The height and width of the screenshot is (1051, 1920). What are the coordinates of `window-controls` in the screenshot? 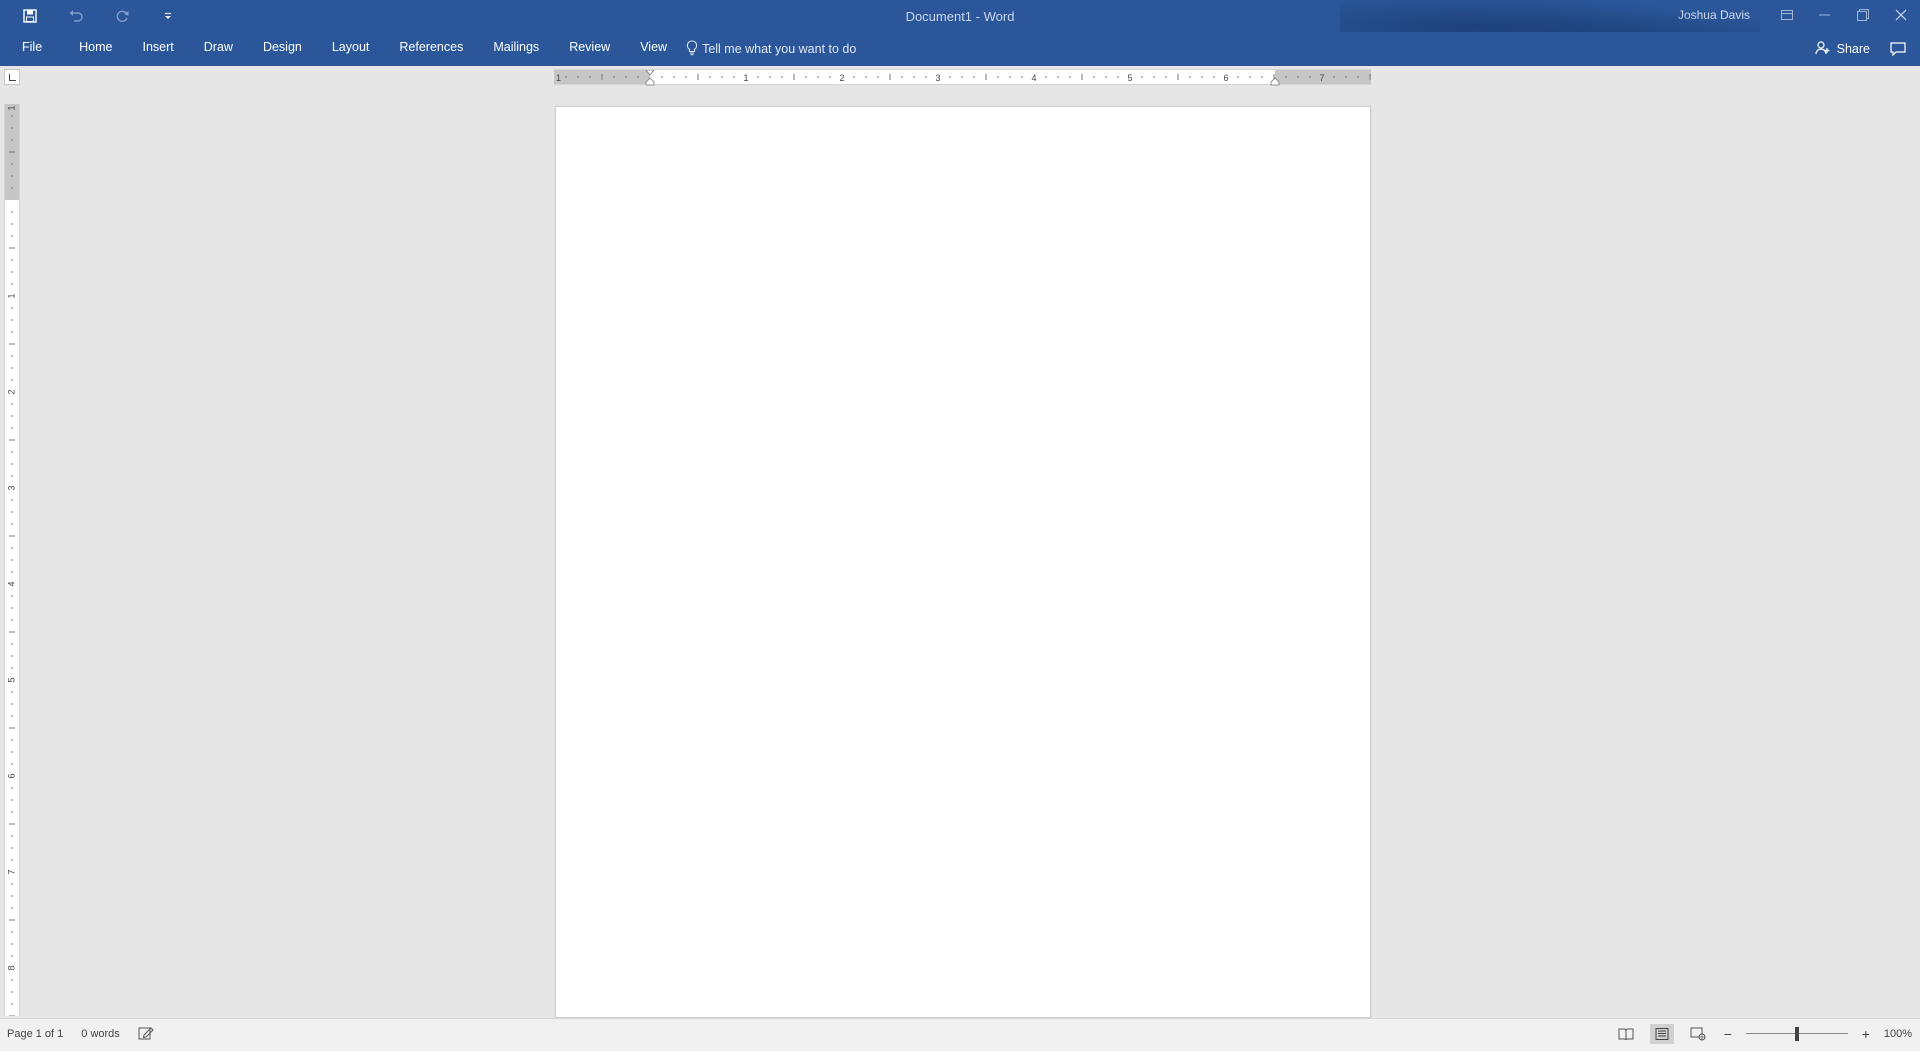 It's located at (1844, 15).